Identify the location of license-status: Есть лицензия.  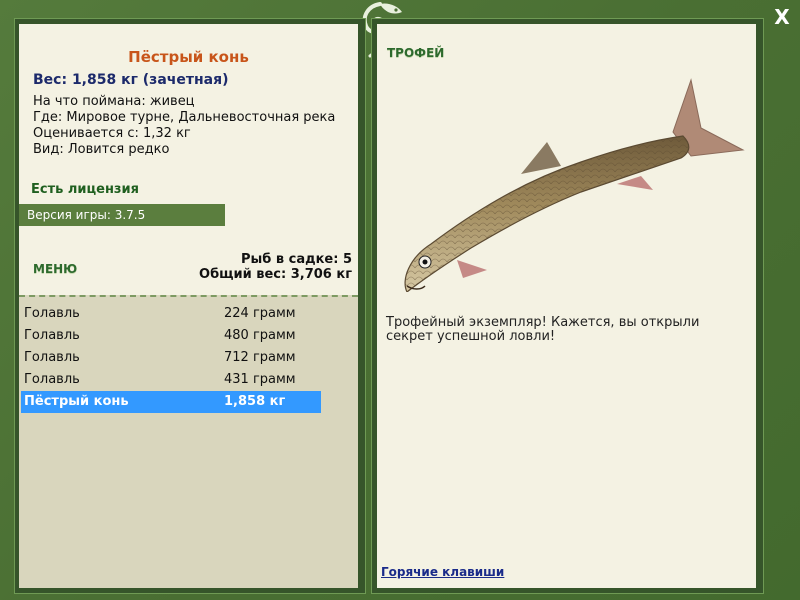
(85, 189).